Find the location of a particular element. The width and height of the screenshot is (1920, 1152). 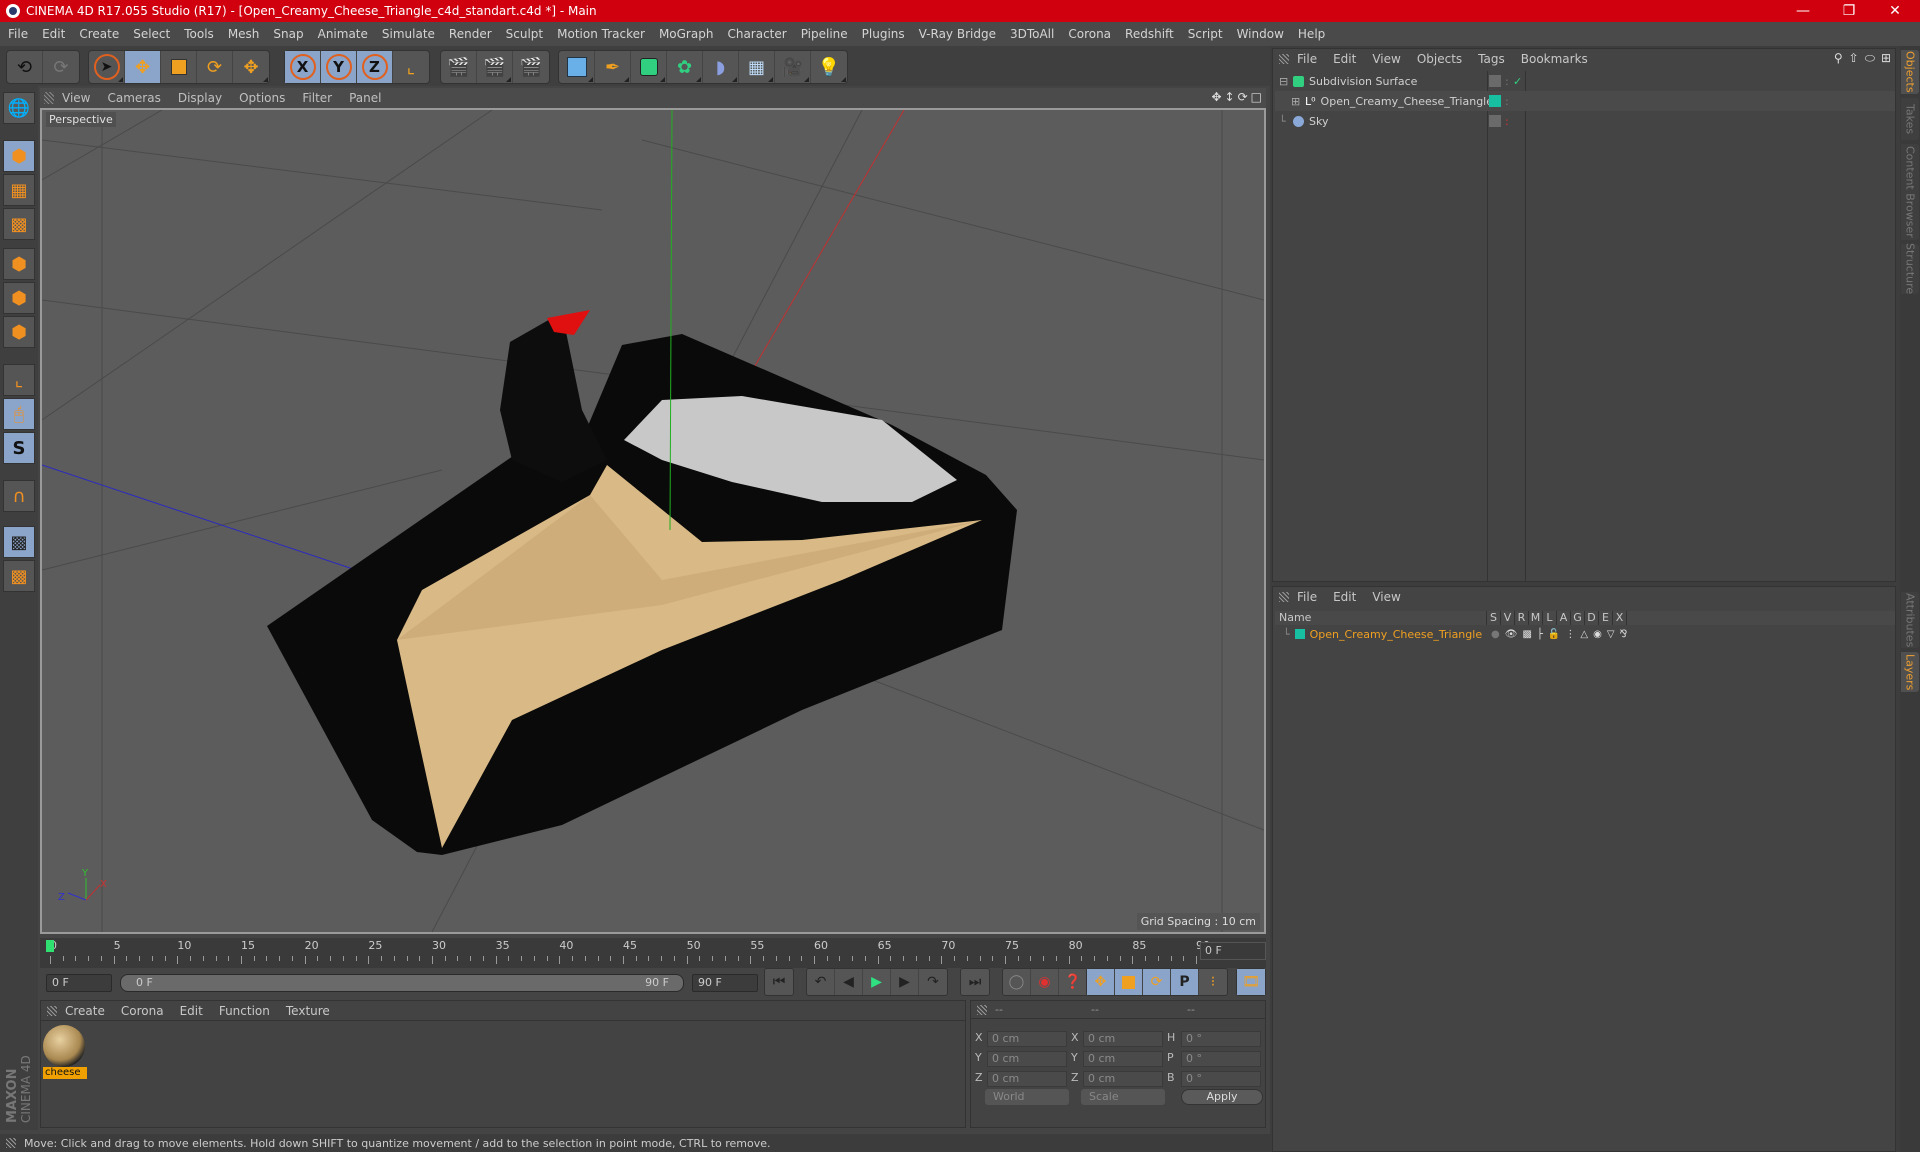

object-menu-bookmarks: Bookmarks is located at coordinates (1554, 59).